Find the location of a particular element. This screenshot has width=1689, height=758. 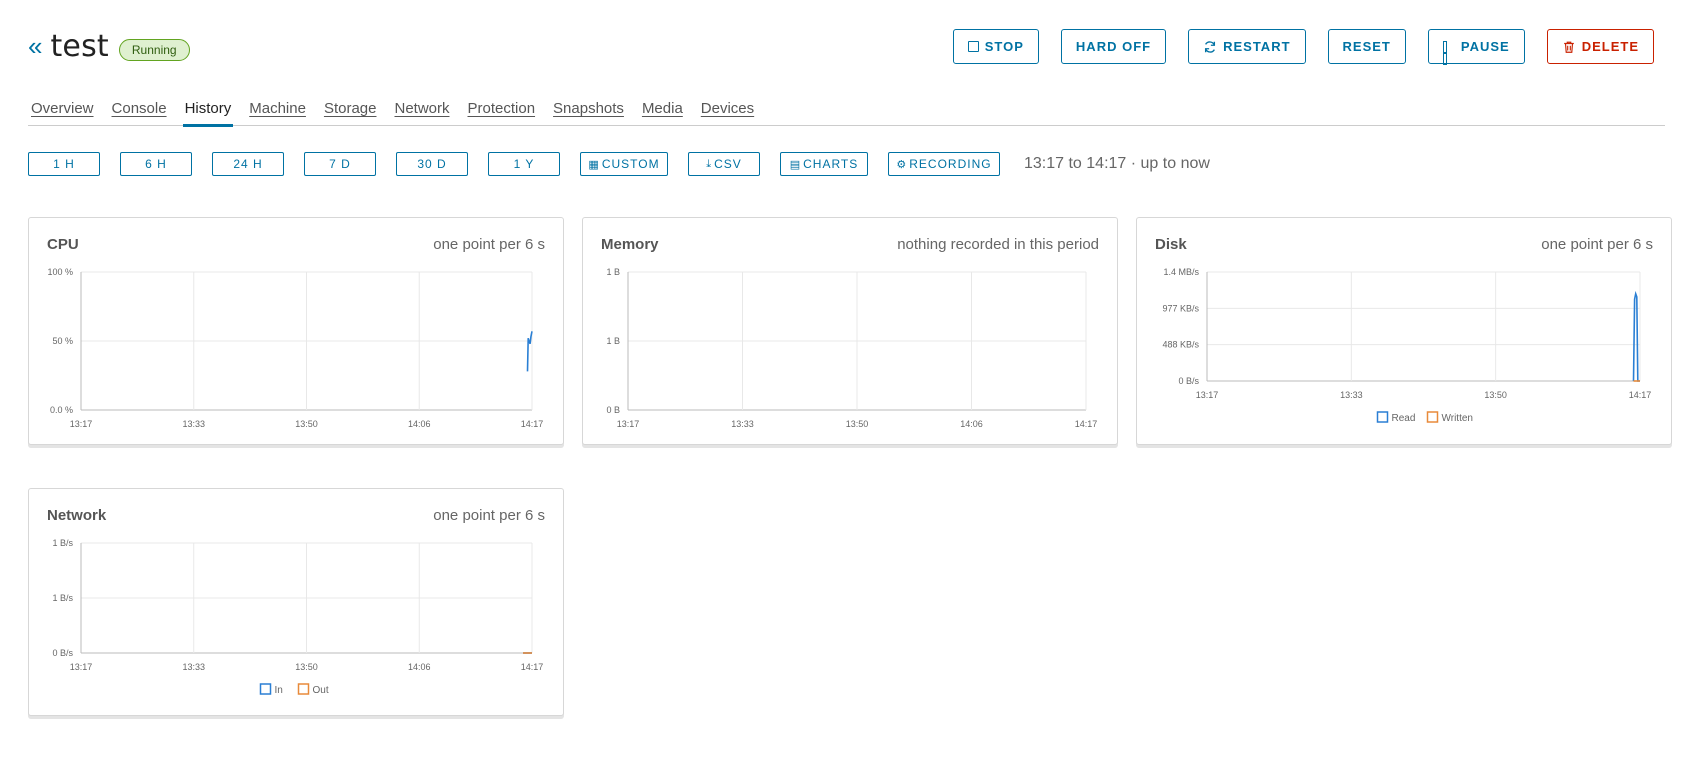

pause-button-label: PAUSE is located at coordinates (1485, 46).